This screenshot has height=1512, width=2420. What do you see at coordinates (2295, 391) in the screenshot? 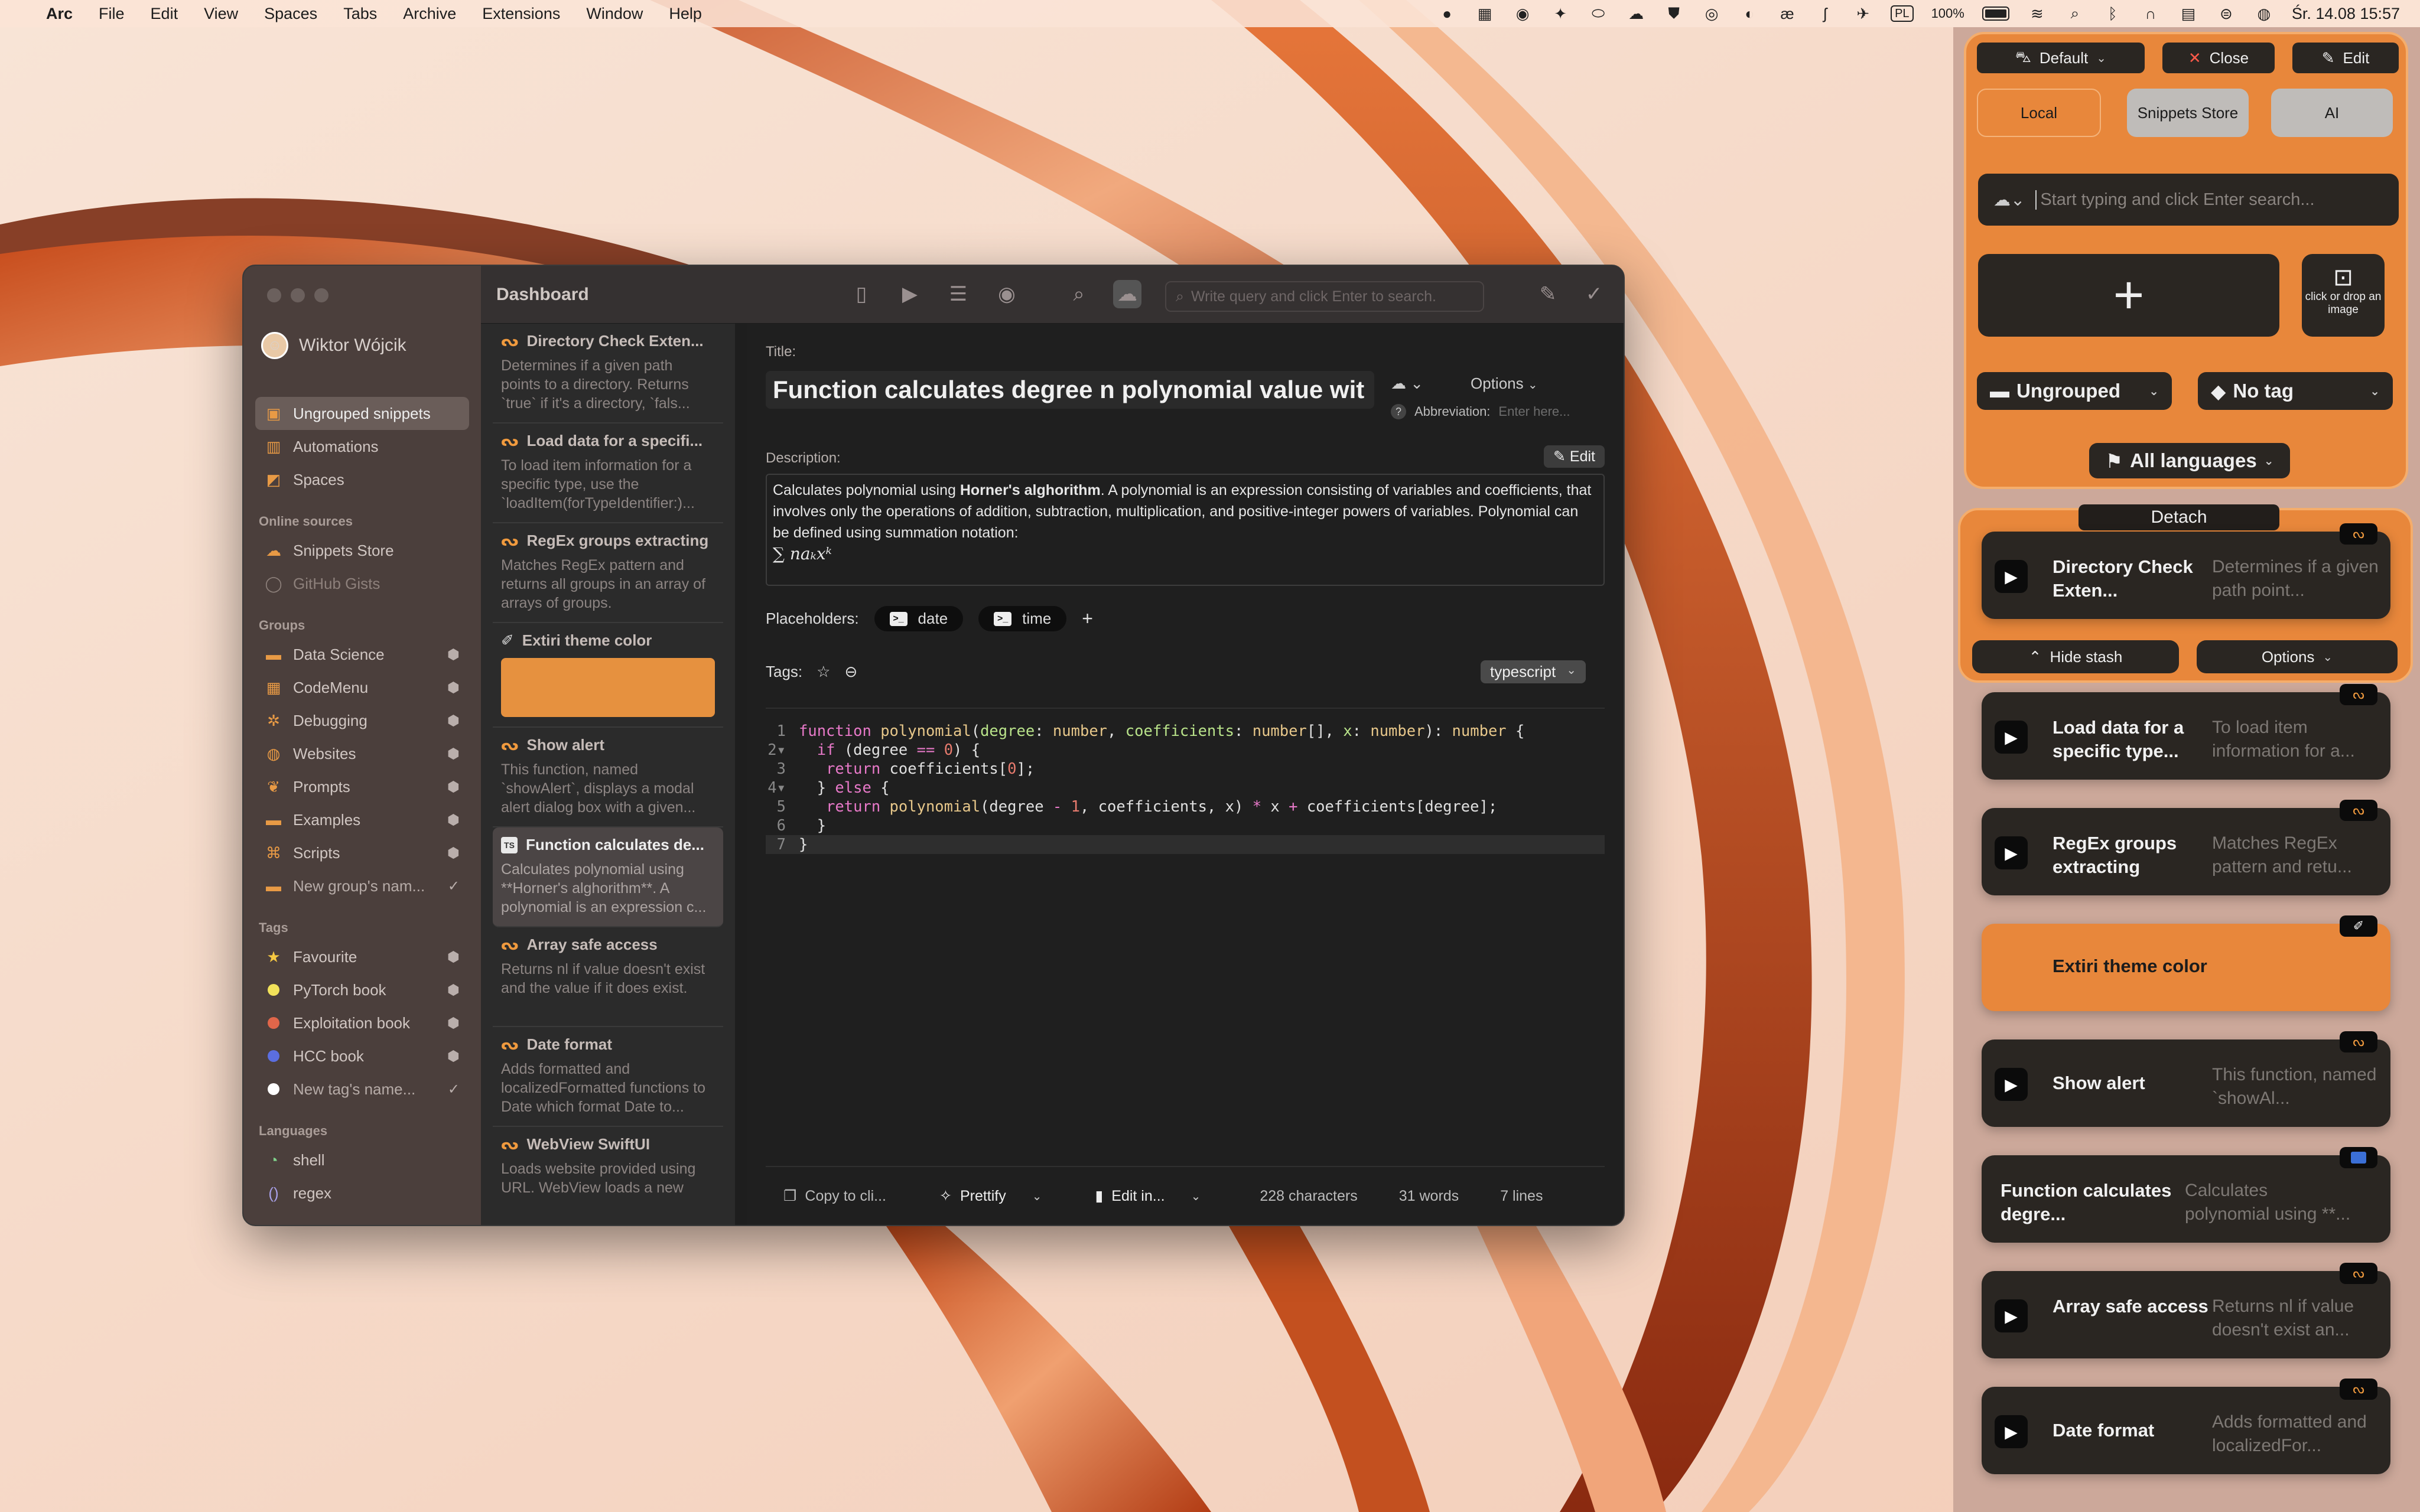
I see `tag-filter-dropdown: ◆ No tag ⌄` at bounding box center [2295, 391].